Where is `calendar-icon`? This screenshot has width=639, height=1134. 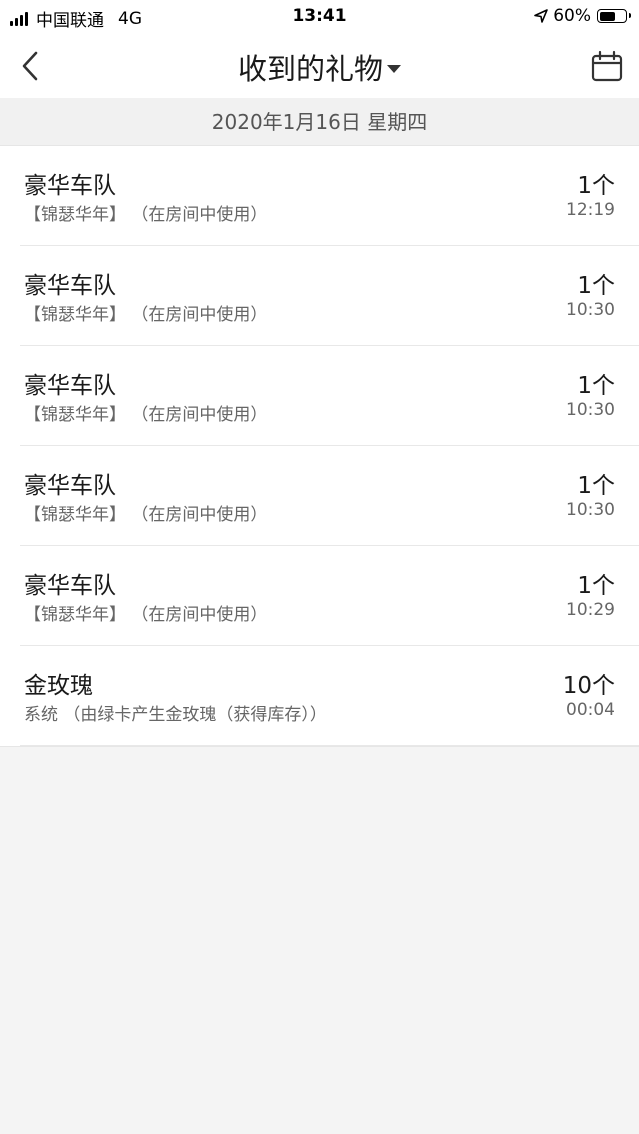 calendar-icon is located at coordinates (607, 66).